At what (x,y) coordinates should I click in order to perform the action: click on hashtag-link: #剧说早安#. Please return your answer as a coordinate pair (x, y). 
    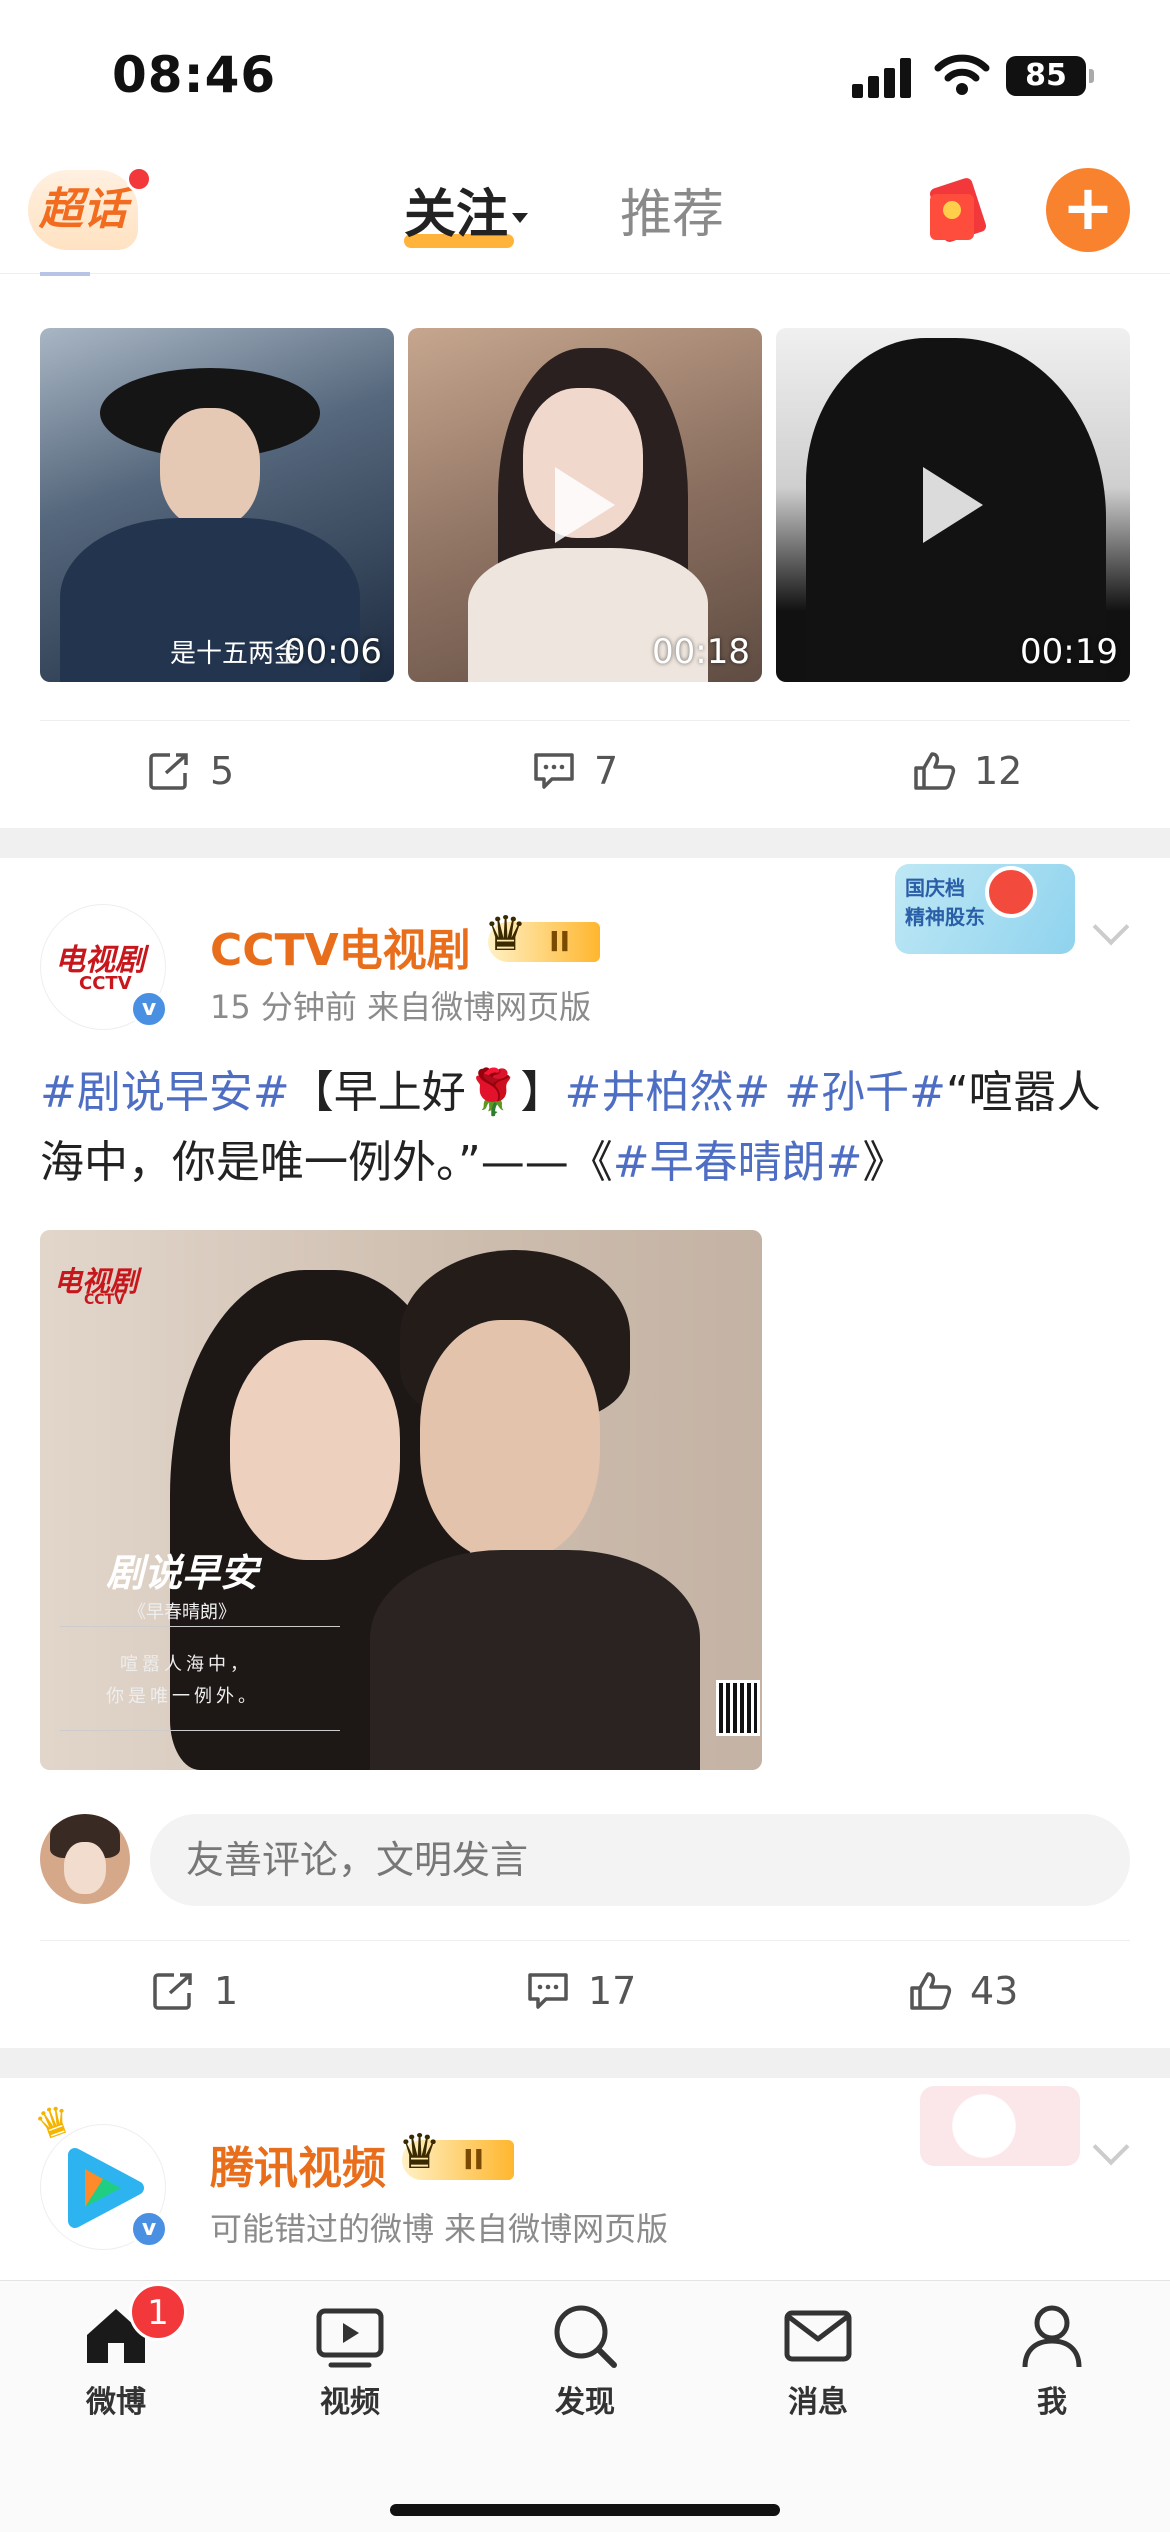
    Looking at the image, I should click on (165, 1092).